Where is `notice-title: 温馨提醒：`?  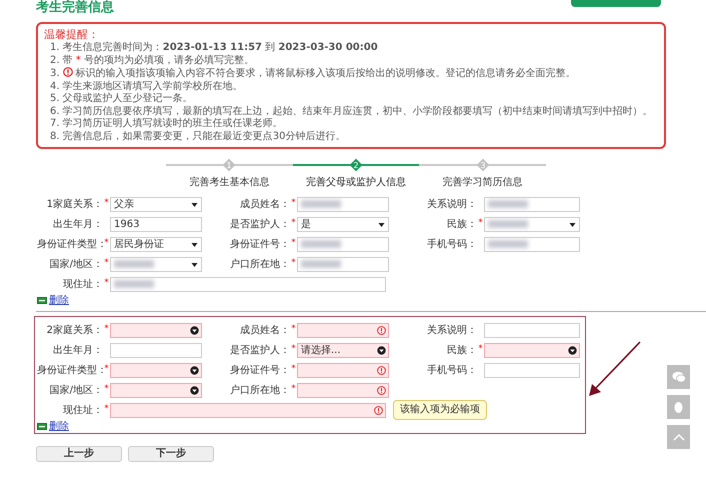
notice-title: 温馨提醒： is located at coordinates (72, 35).